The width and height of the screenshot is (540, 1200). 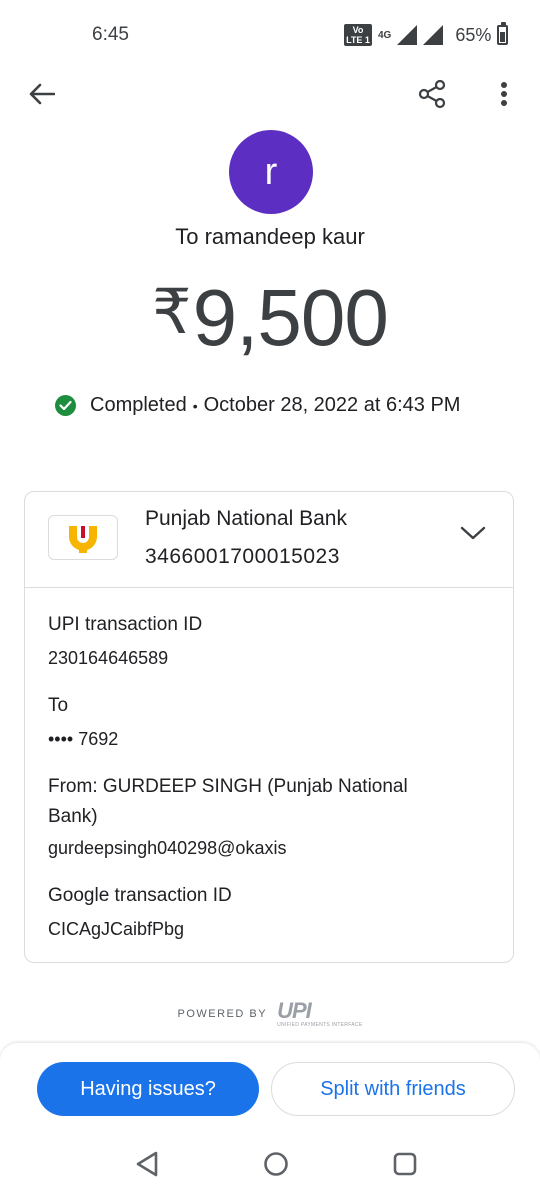 What do you see at coordinates (73, 816) in the screenshot?
I see `from-label-line-2: Bank)` at bounding box center [73, 816].